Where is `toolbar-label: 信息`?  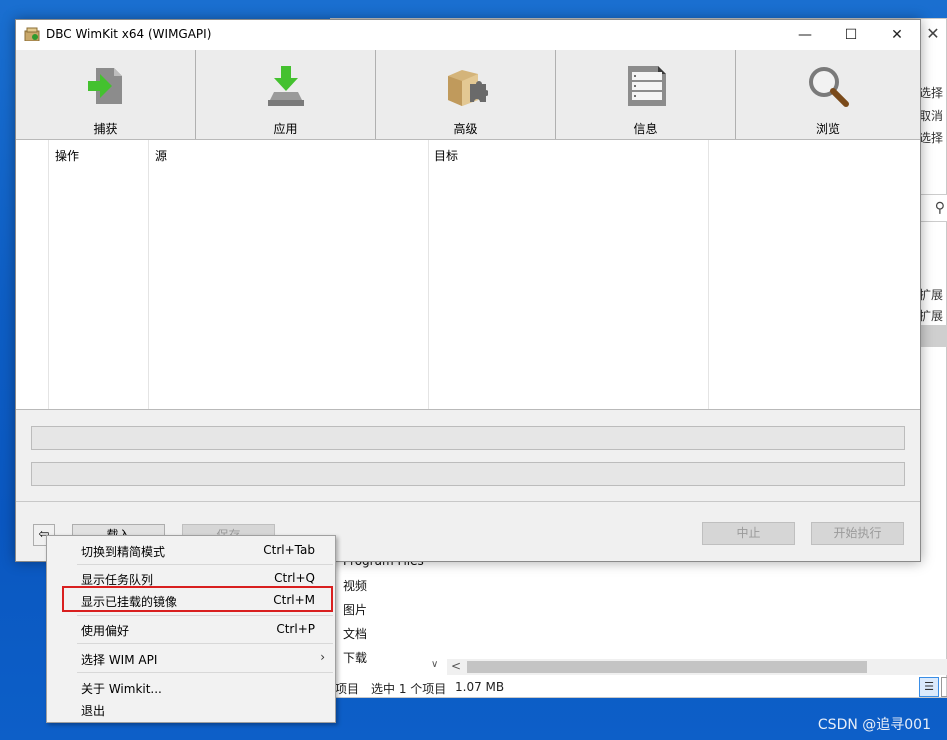
toolbar-label: 信息 is located at coordinates (645, 129).